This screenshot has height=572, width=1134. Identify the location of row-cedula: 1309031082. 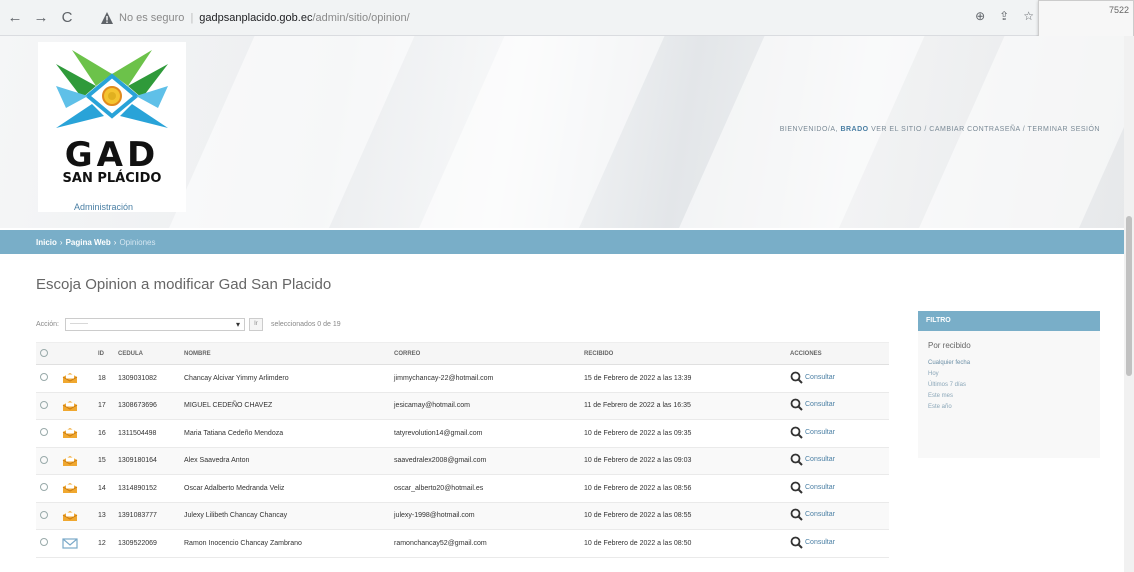
(147, 378).